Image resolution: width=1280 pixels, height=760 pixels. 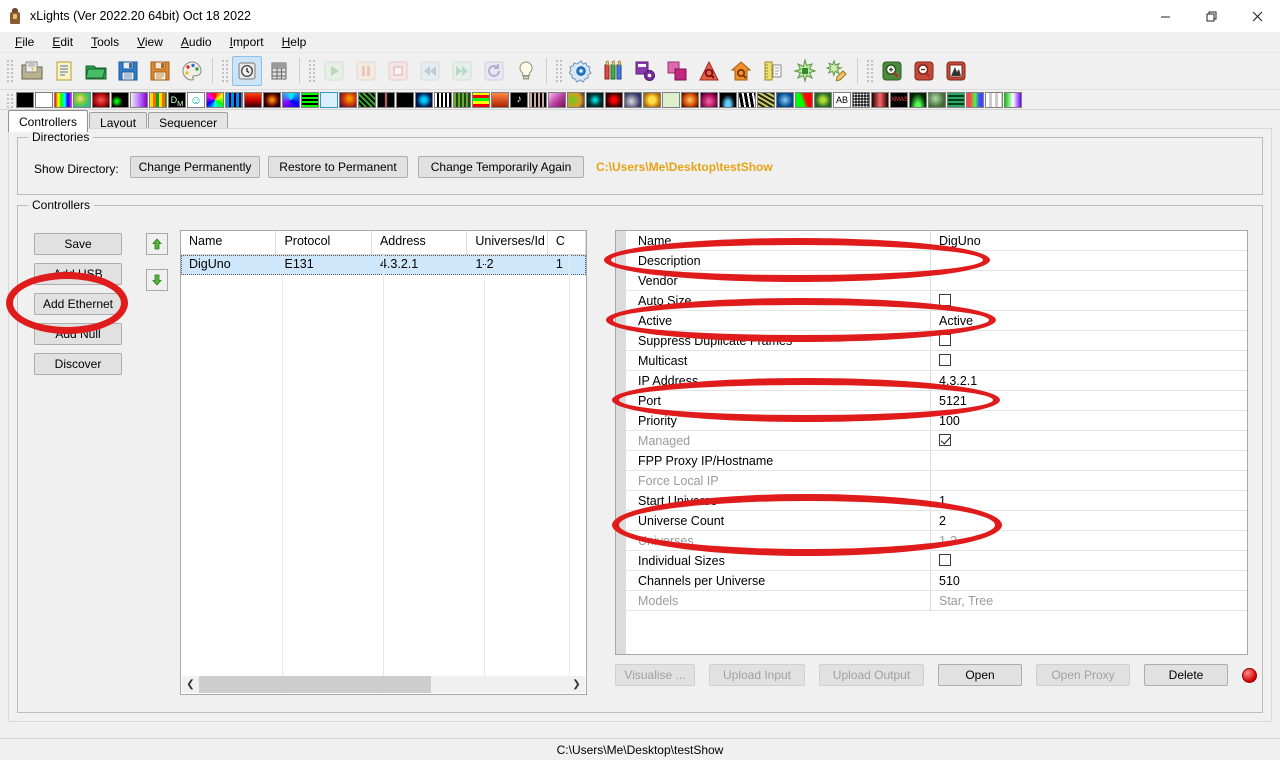 I want to click on property-row: Vendor, so click(x=936, y=281).